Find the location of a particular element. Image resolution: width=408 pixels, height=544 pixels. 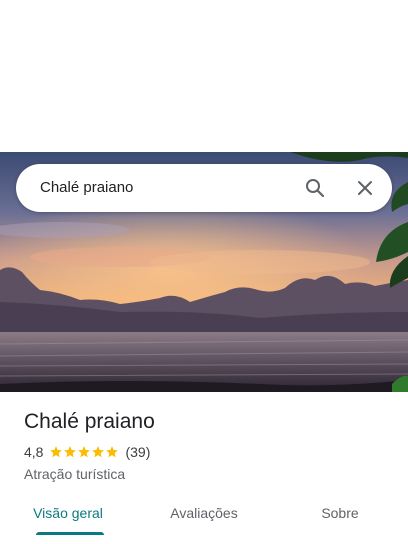

place-category: Atração turística is located at coordinates (75, 474).